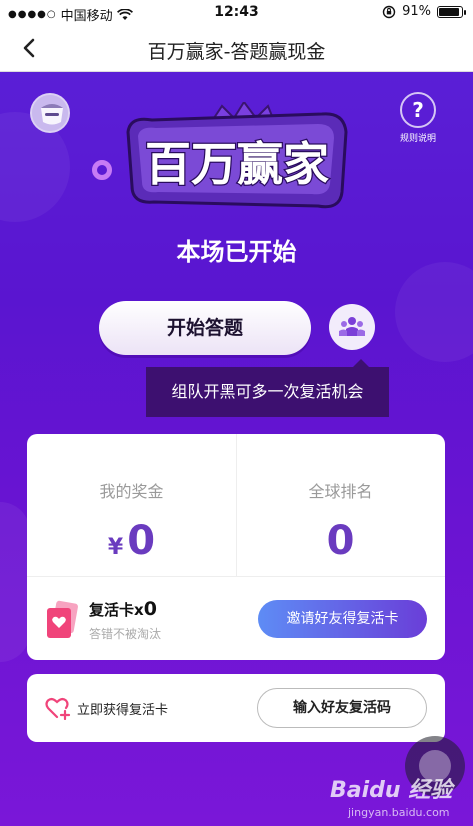 This screenshot has height=826, width=473. Describe the element at coordinates (150, 609) in the screenshot. I see `revive-count: 0` at that location.